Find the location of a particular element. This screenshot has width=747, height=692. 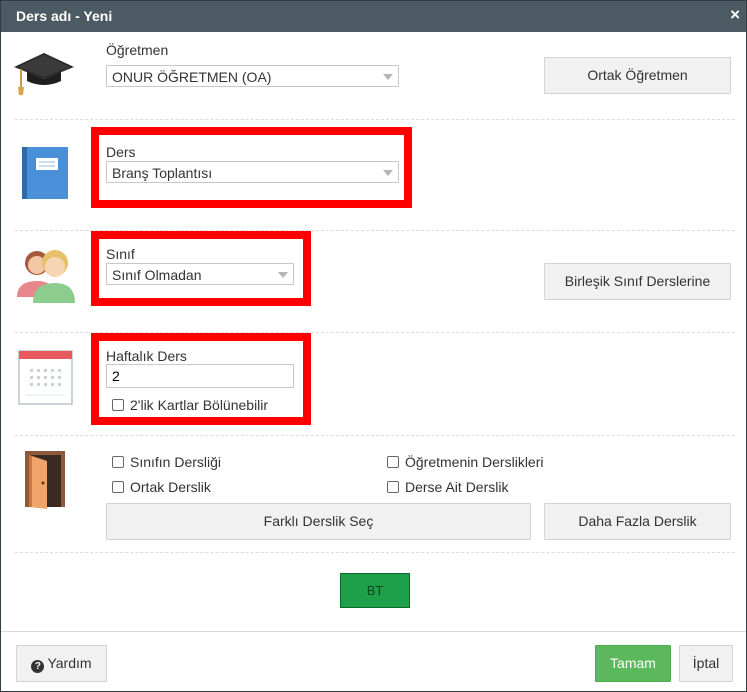

common-teacher-button: Ortak Öğretmen is located at coordinates (637, 75).